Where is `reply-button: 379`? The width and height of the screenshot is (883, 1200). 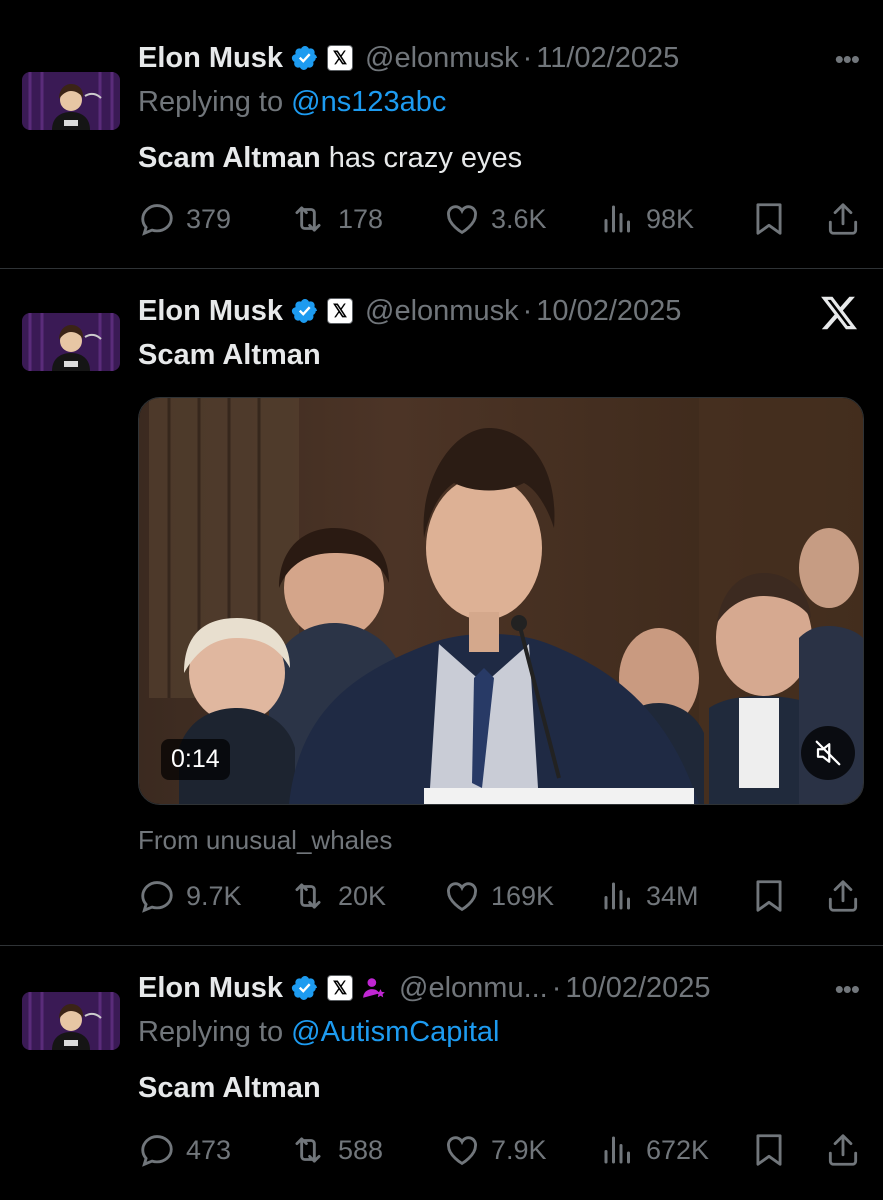
reply-button: 379 is located at coordinates (184, 219).